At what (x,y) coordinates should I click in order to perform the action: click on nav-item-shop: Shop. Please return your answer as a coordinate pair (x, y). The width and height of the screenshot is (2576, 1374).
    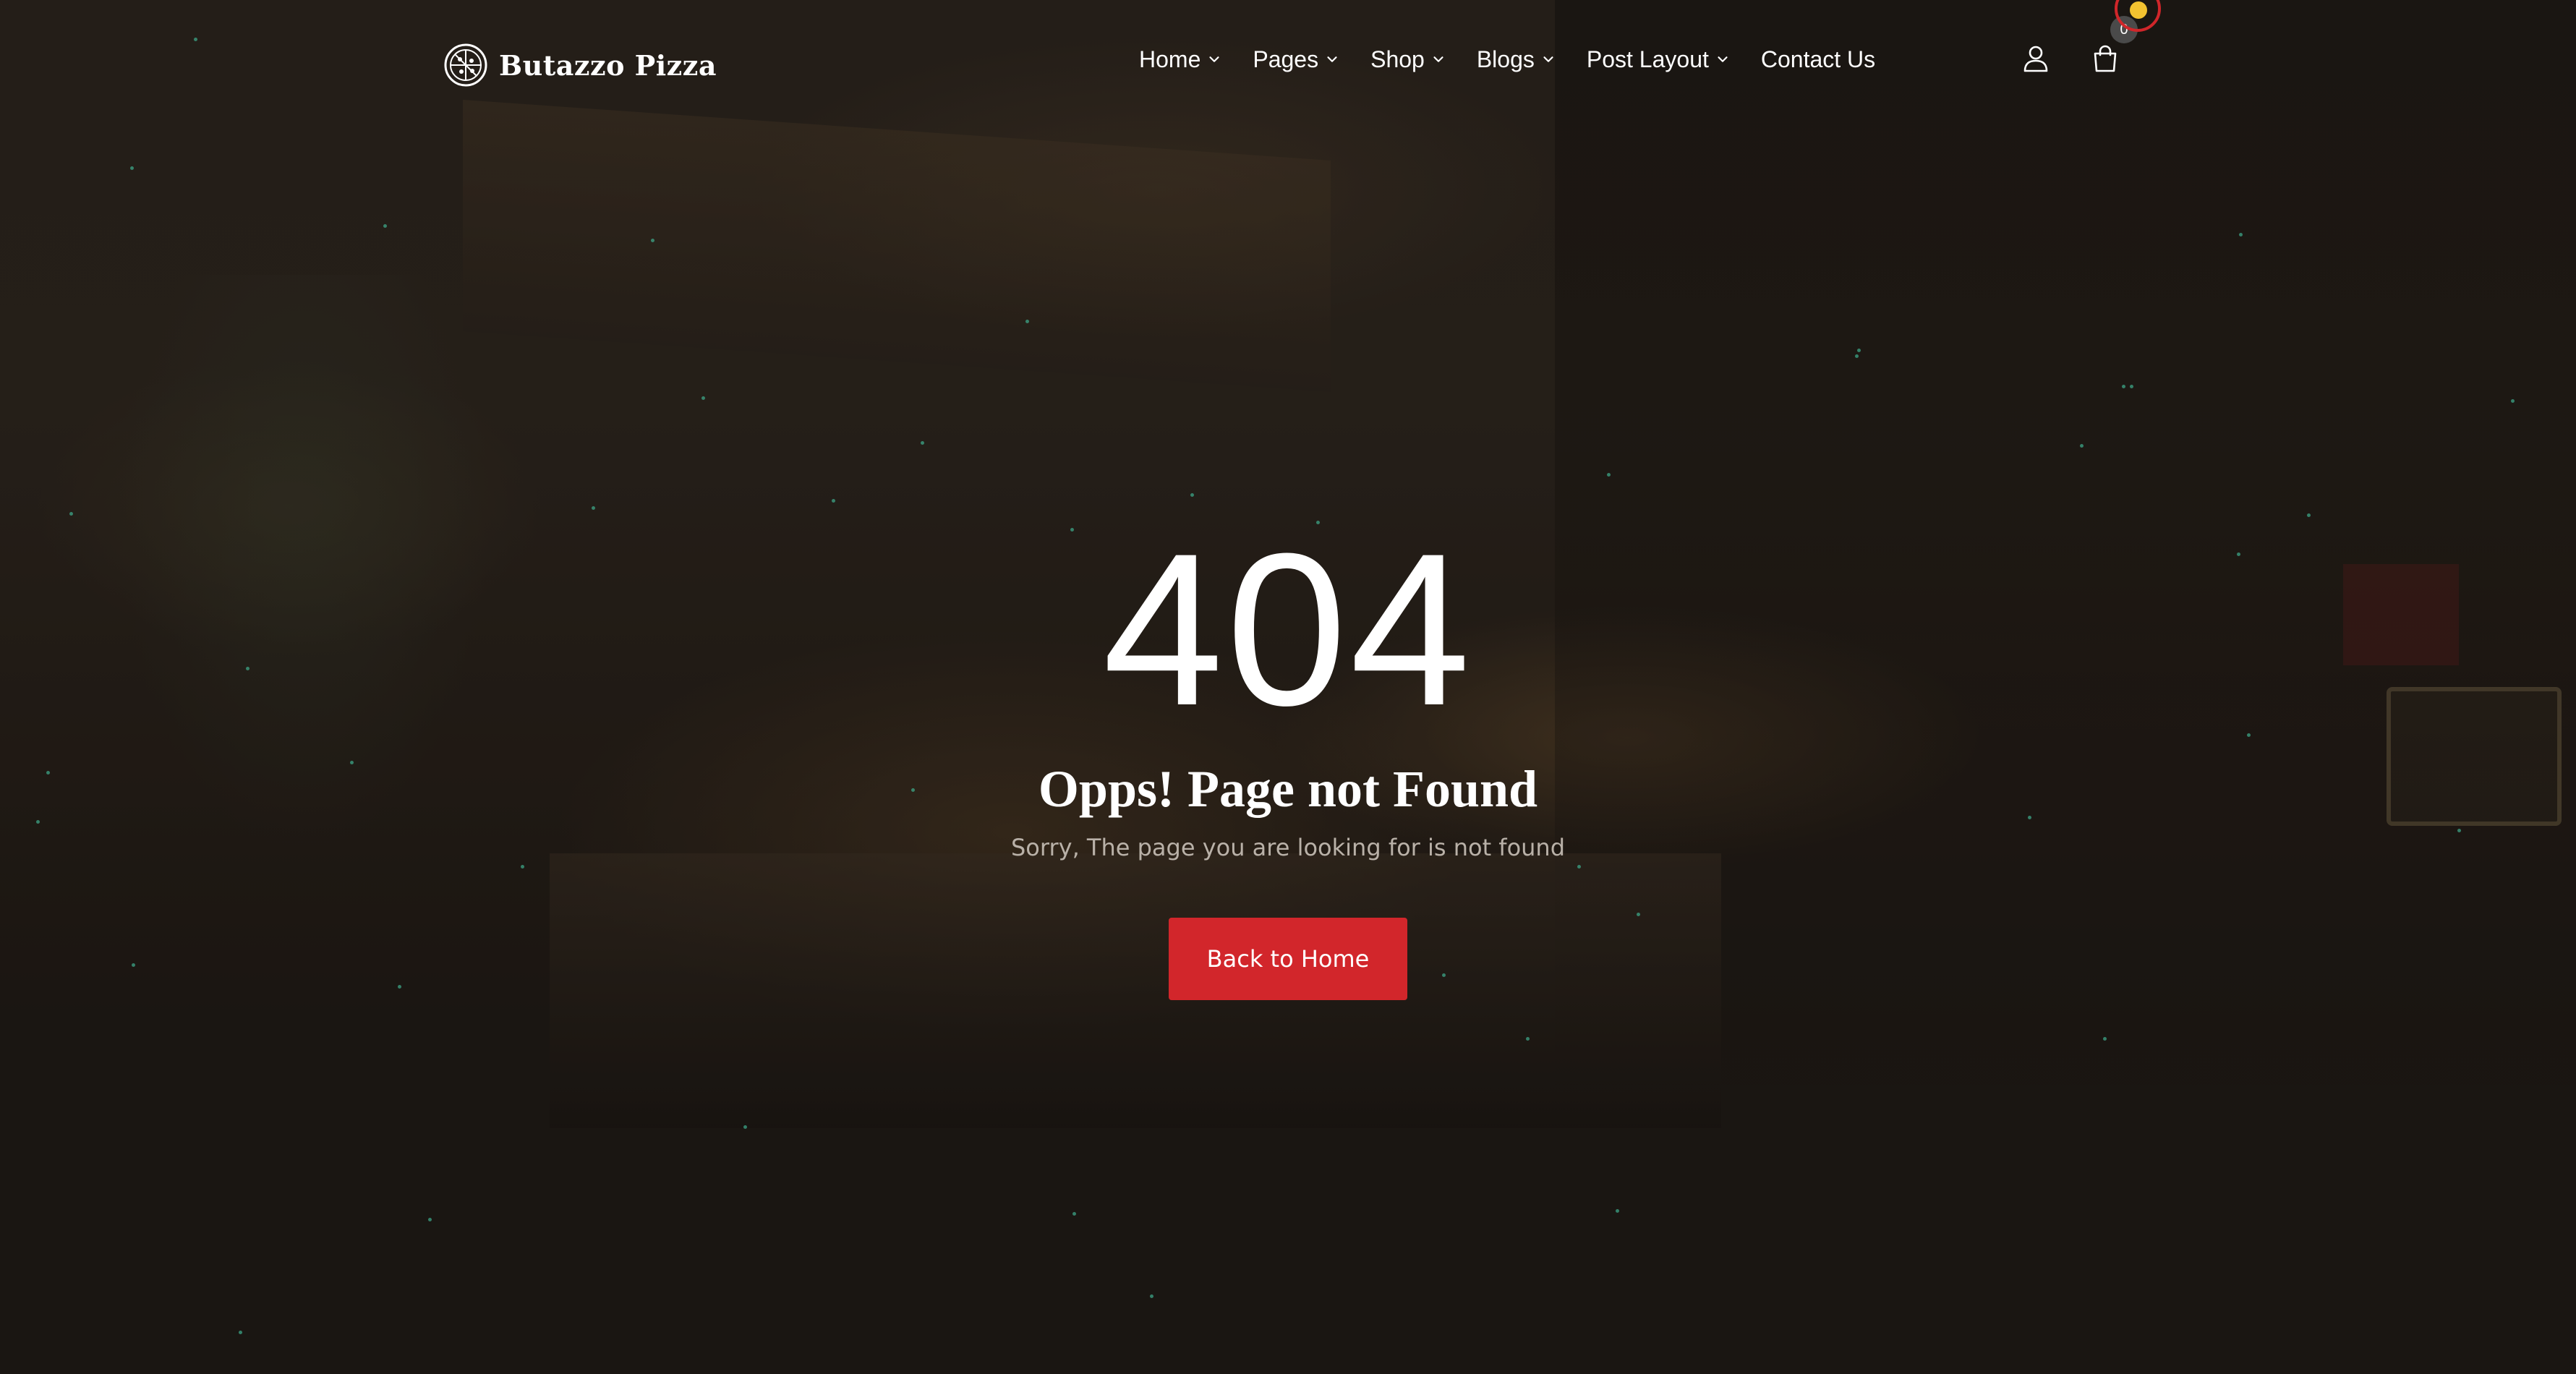
    Looking at the image, I should click on (1408, 59).